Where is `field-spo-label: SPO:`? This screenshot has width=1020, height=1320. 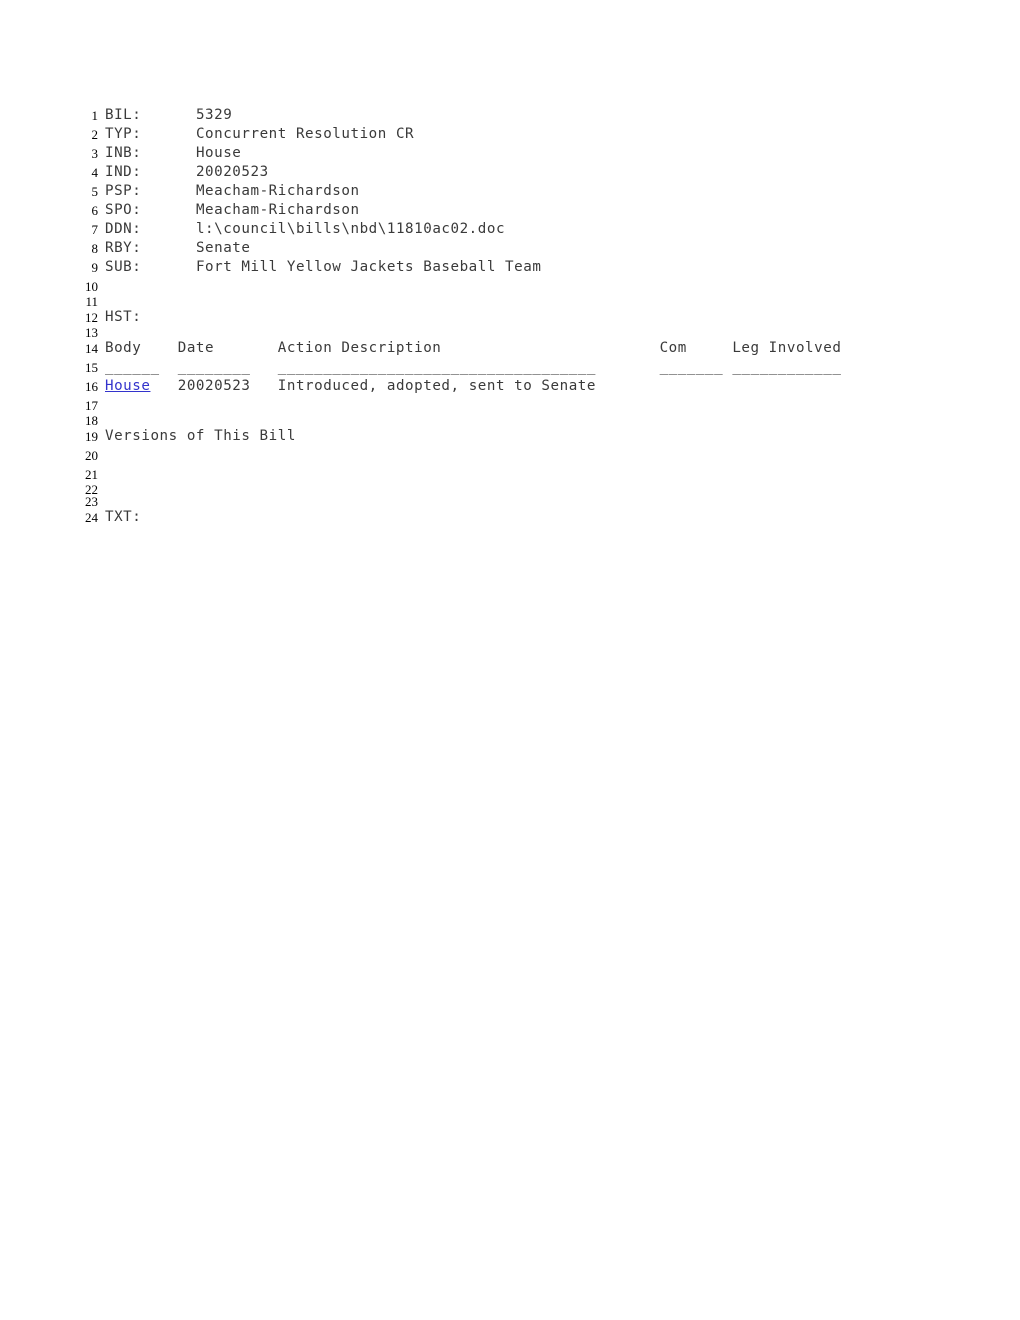
field-spo-label: SPO: is located at coordinates (123, 210).